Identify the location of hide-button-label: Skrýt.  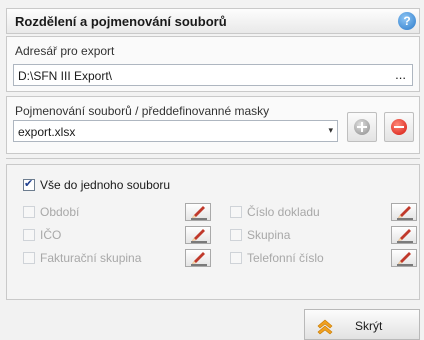
(369, 326).